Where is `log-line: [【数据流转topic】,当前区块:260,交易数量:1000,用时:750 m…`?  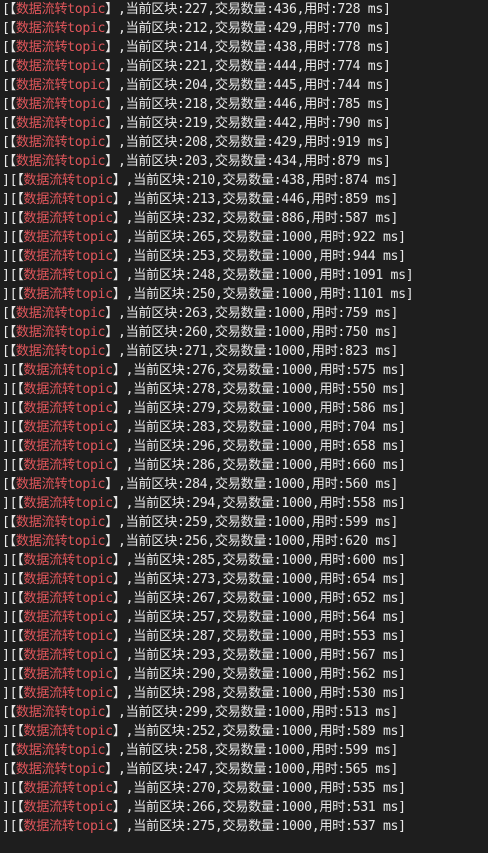
log-line: [【数据流转topic】,当前区块:260,交易数量:1000,用时:750 m… is located at coordinates (245, 332).